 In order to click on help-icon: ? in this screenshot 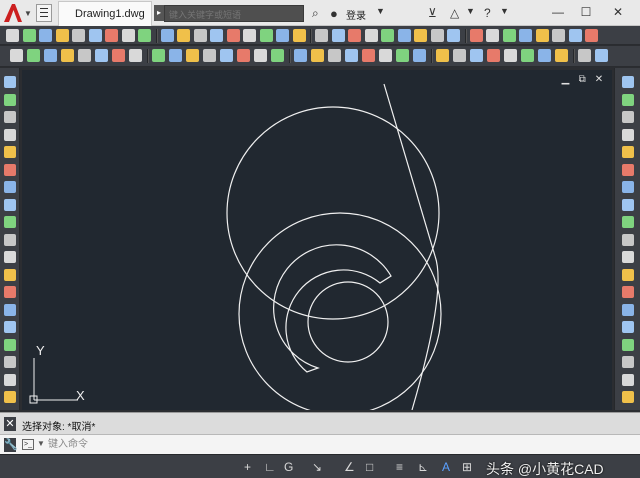, I will do `click(487, 13)`.